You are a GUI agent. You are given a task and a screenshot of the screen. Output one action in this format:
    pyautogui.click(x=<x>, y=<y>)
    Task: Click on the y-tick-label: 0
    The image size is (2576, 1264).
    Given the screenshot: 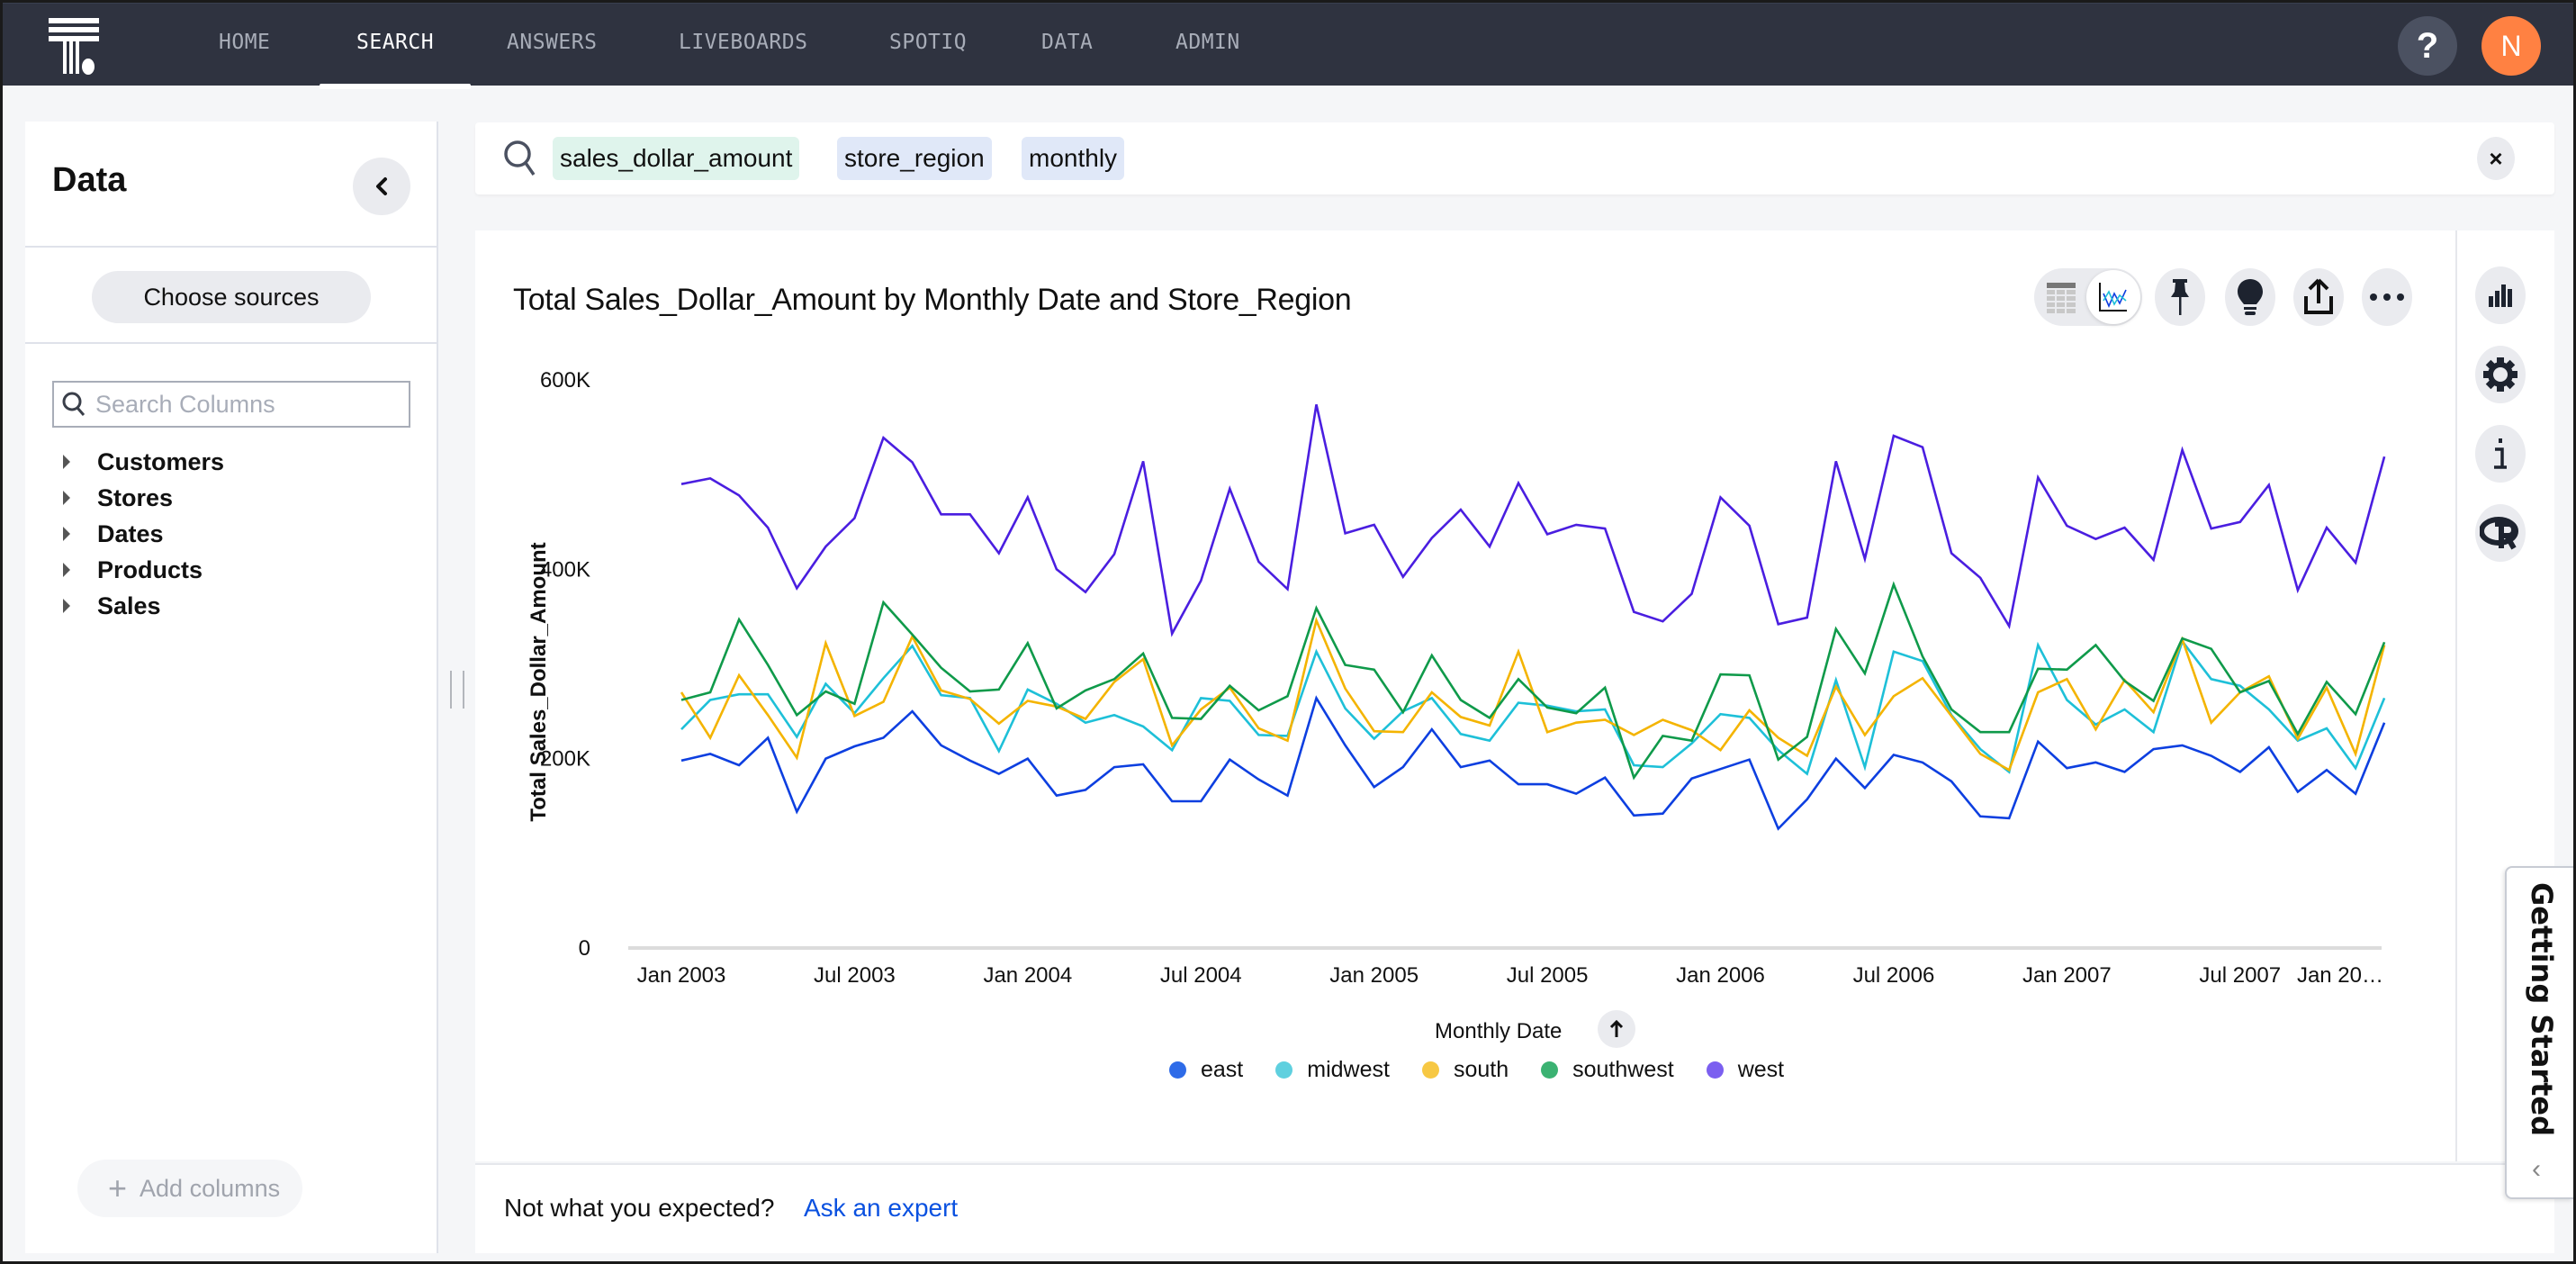 What is the action you would take?
    pyautogui.click(x=584, y=948)
    